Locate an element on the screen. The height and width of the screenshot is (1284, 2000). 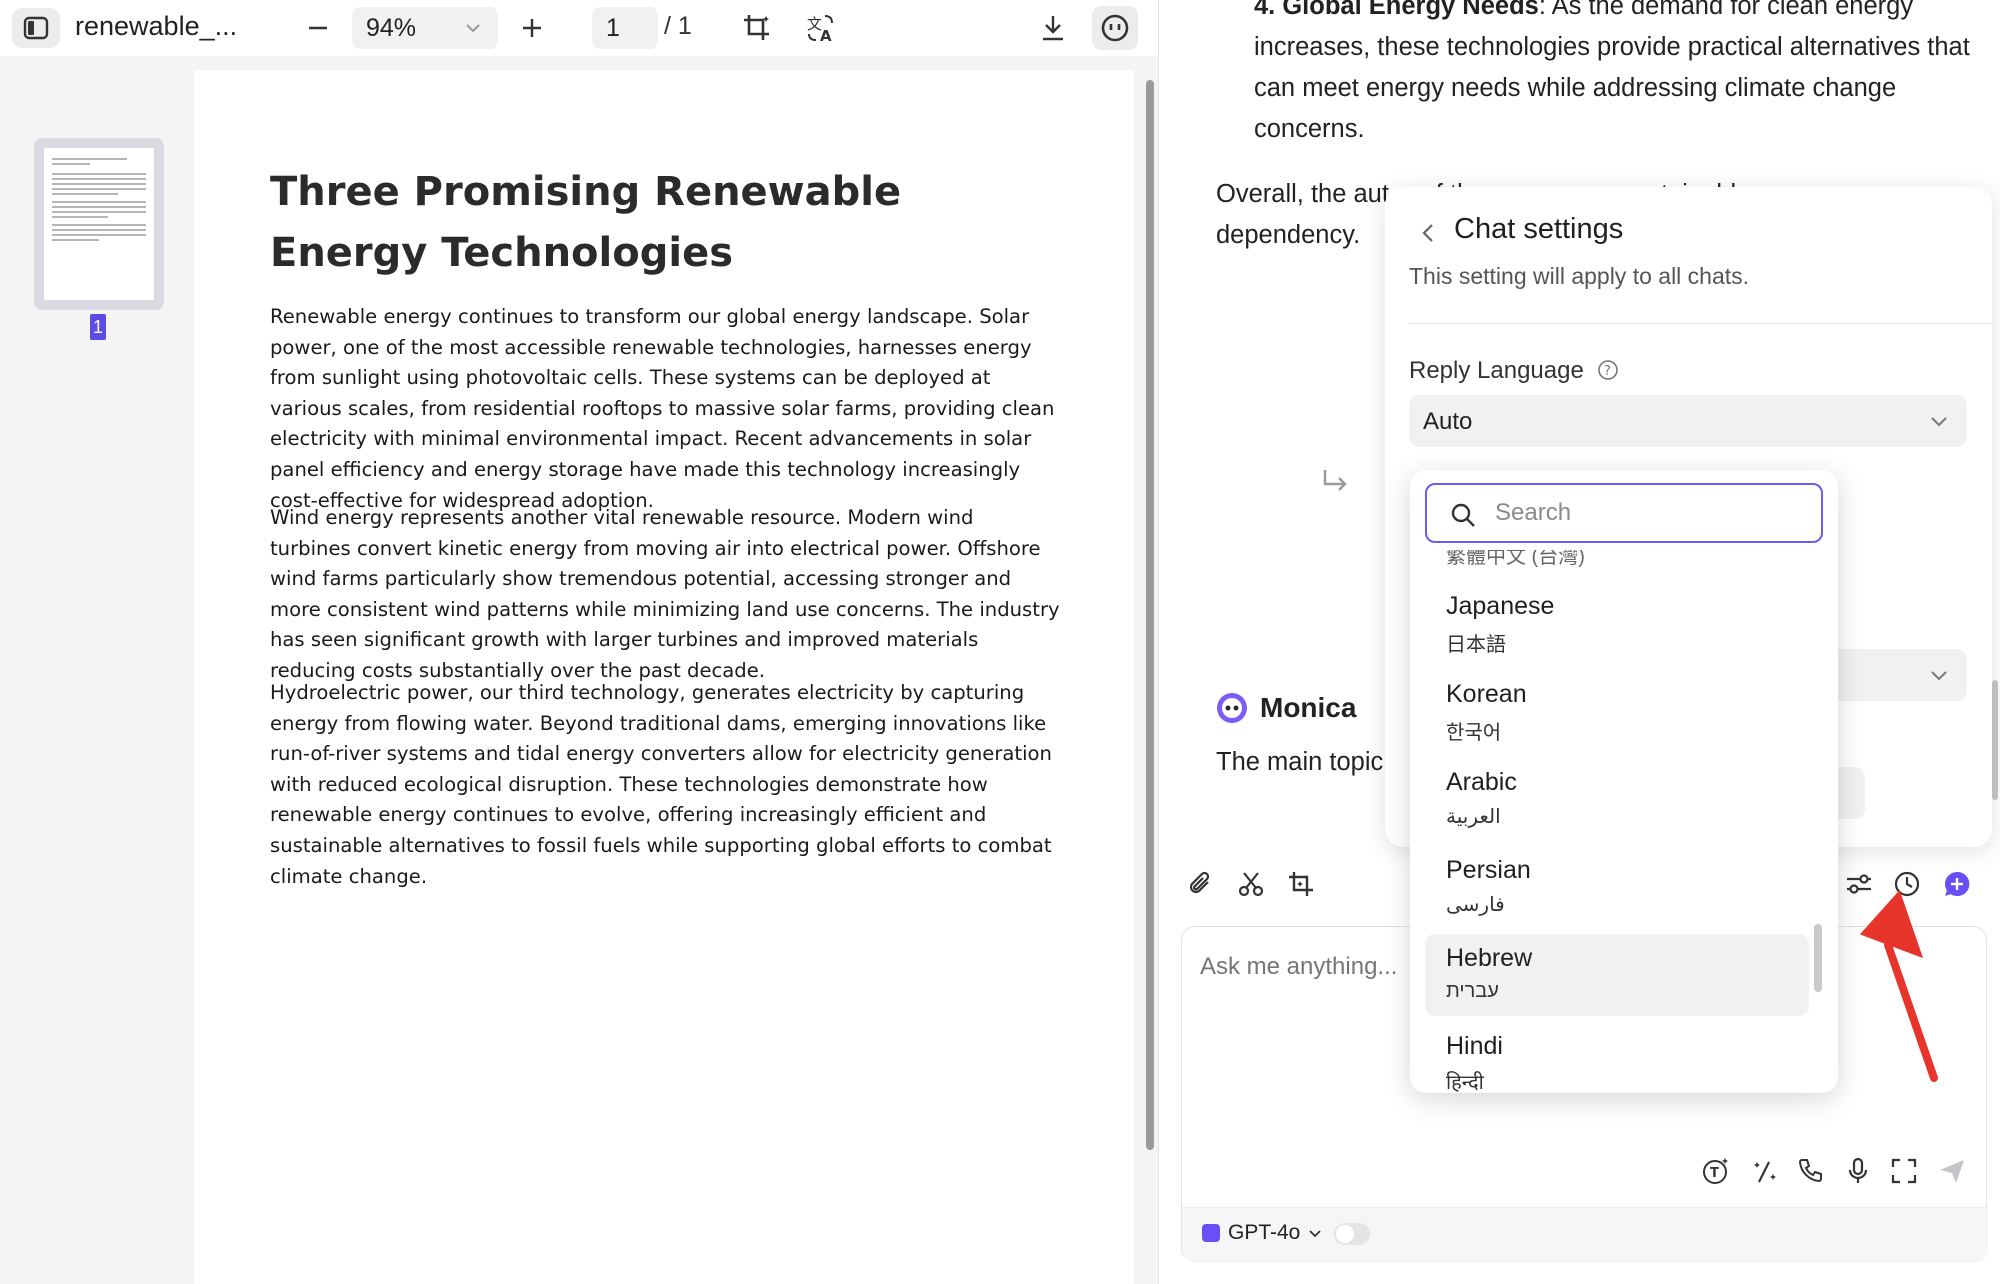
assistant-face-icon is located at coordinates (1115, 28).